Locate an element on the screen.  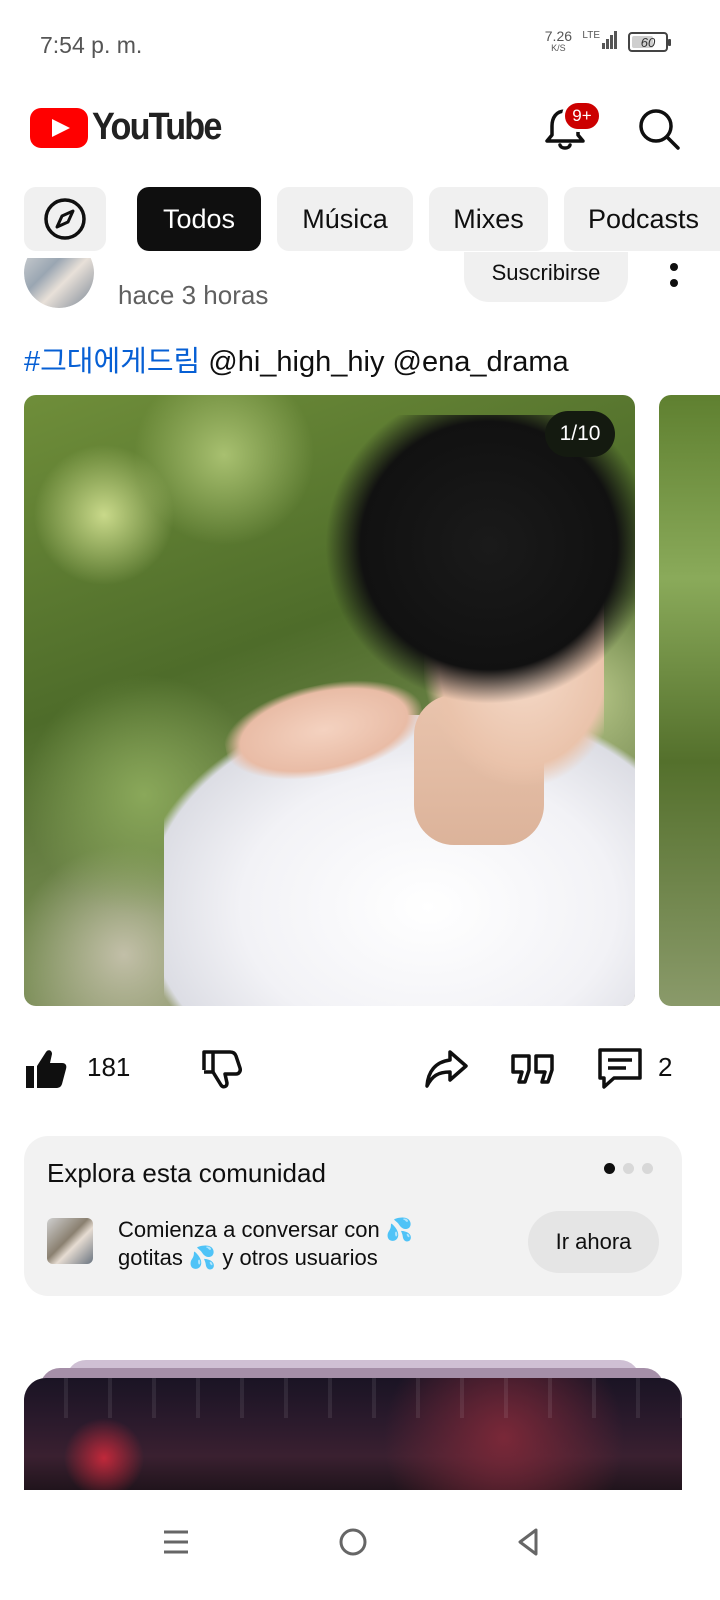
network-speed: 7.26 K/S is located at coordinates (558, 41).